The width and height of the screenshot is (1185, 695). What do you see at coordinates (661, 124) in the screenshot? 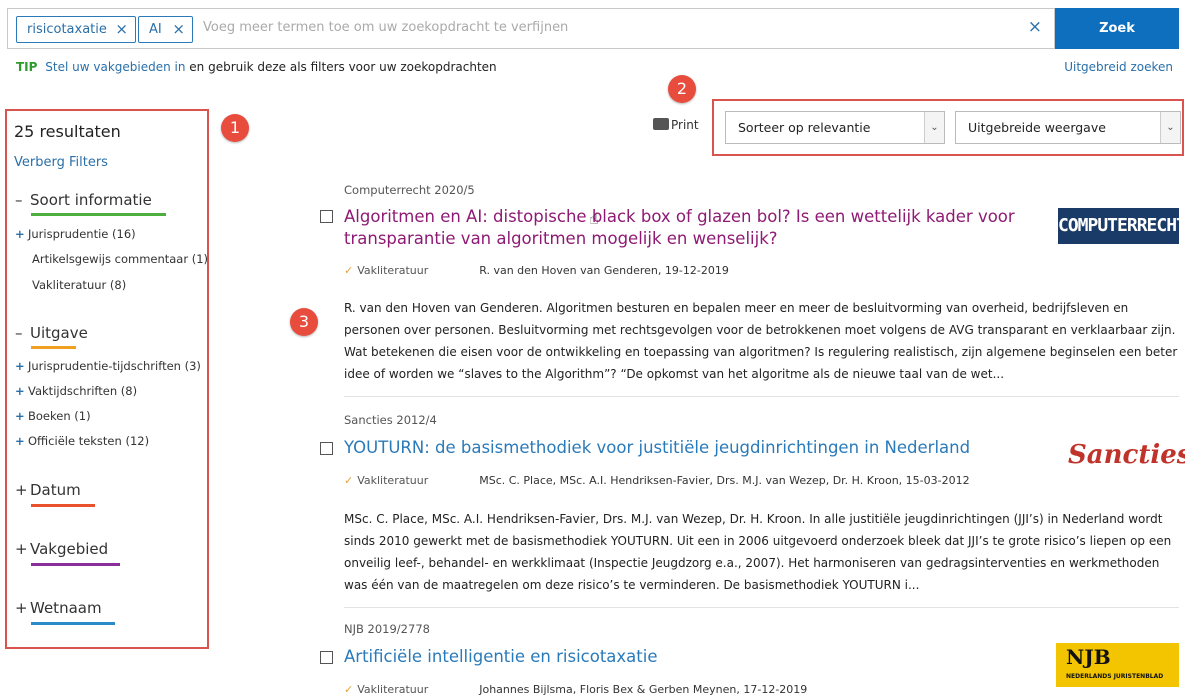
I see `printer-icon` at bounding box center [661, 124].